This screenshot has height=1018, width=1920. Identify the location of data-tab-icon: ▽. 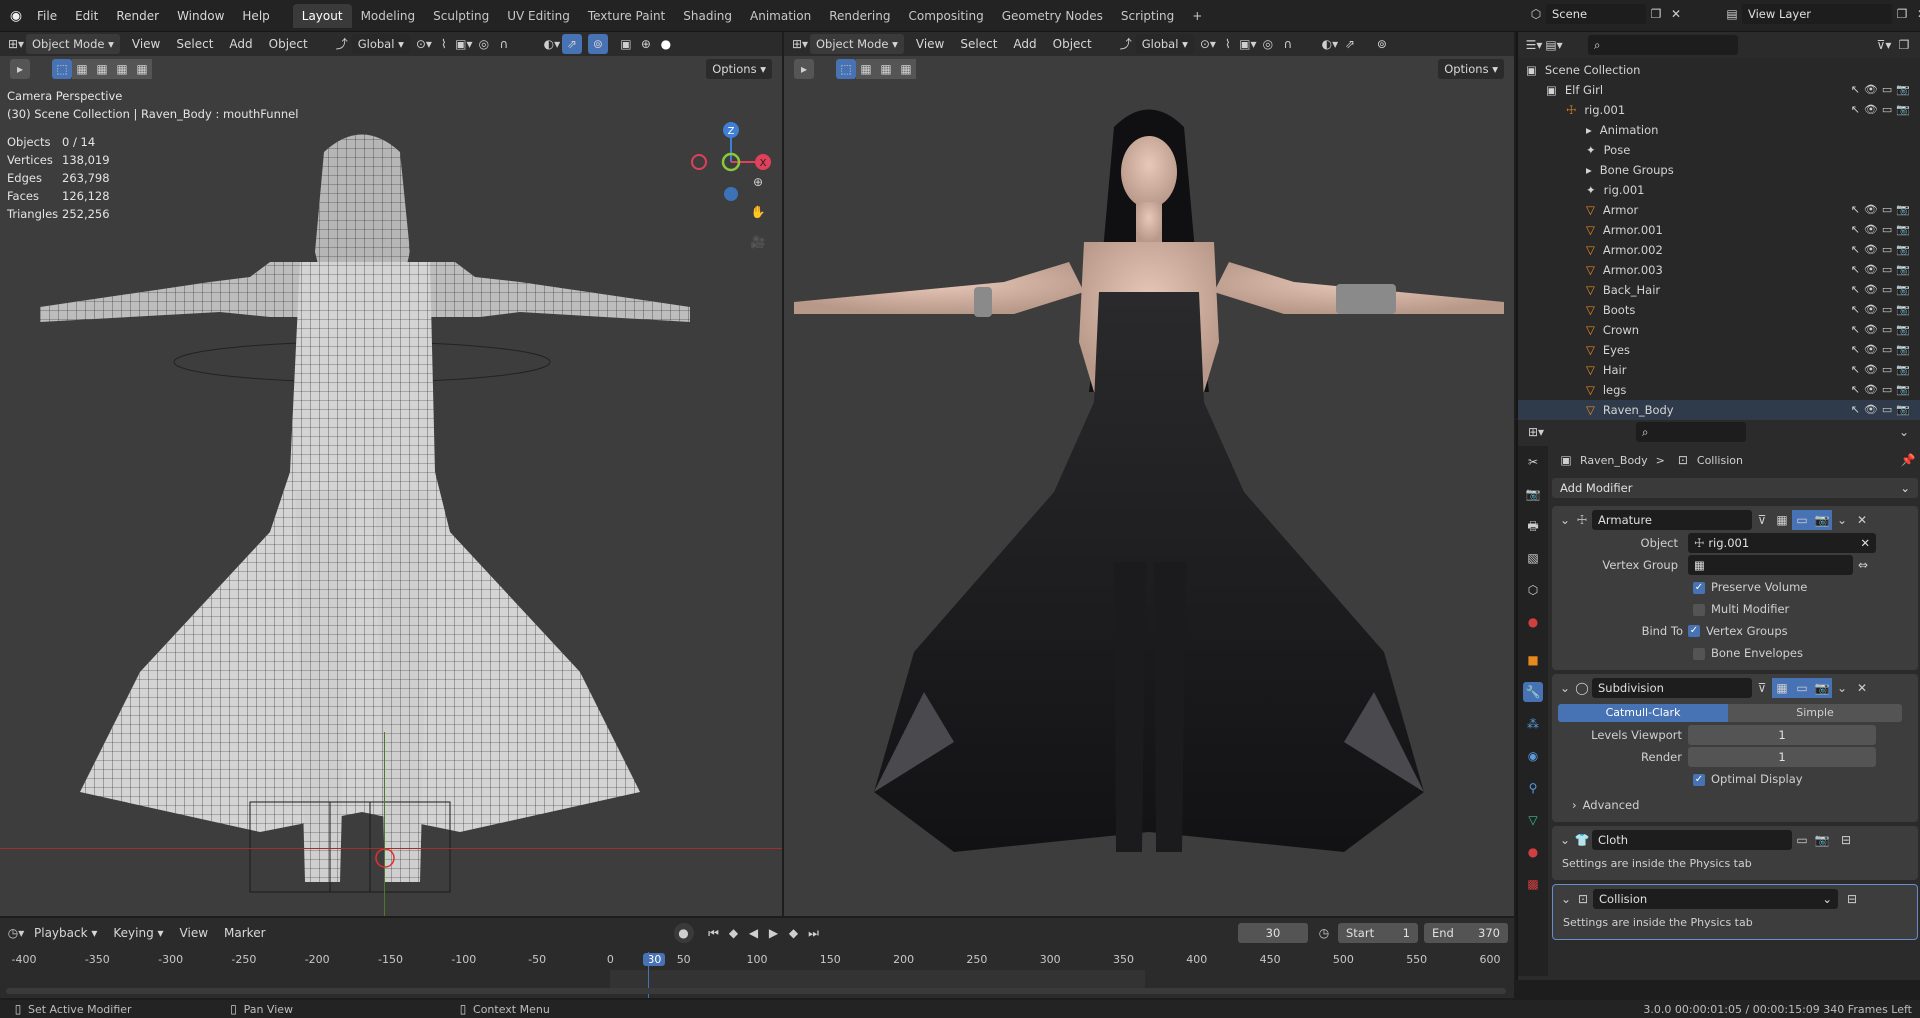
(1533, 820).